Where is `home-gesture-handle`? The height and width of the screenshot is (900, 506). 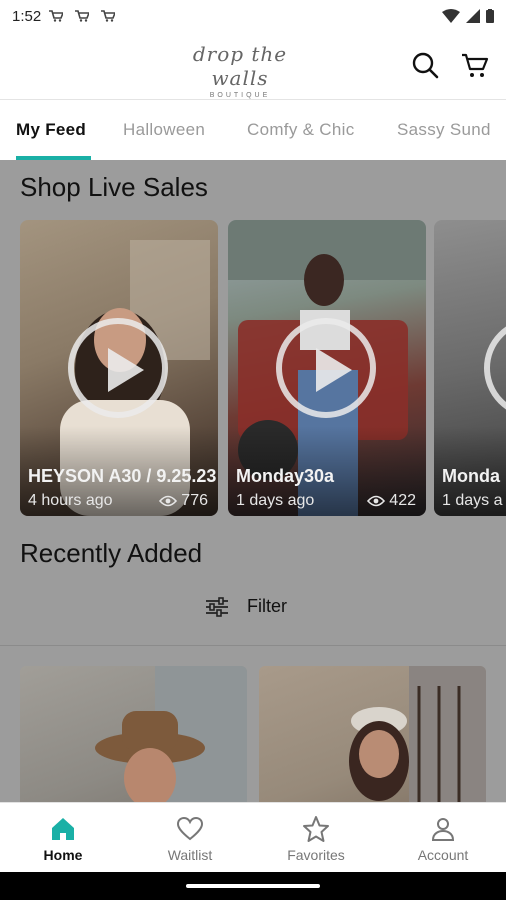
home-gesture-handle is located at coordinates (253, 886).